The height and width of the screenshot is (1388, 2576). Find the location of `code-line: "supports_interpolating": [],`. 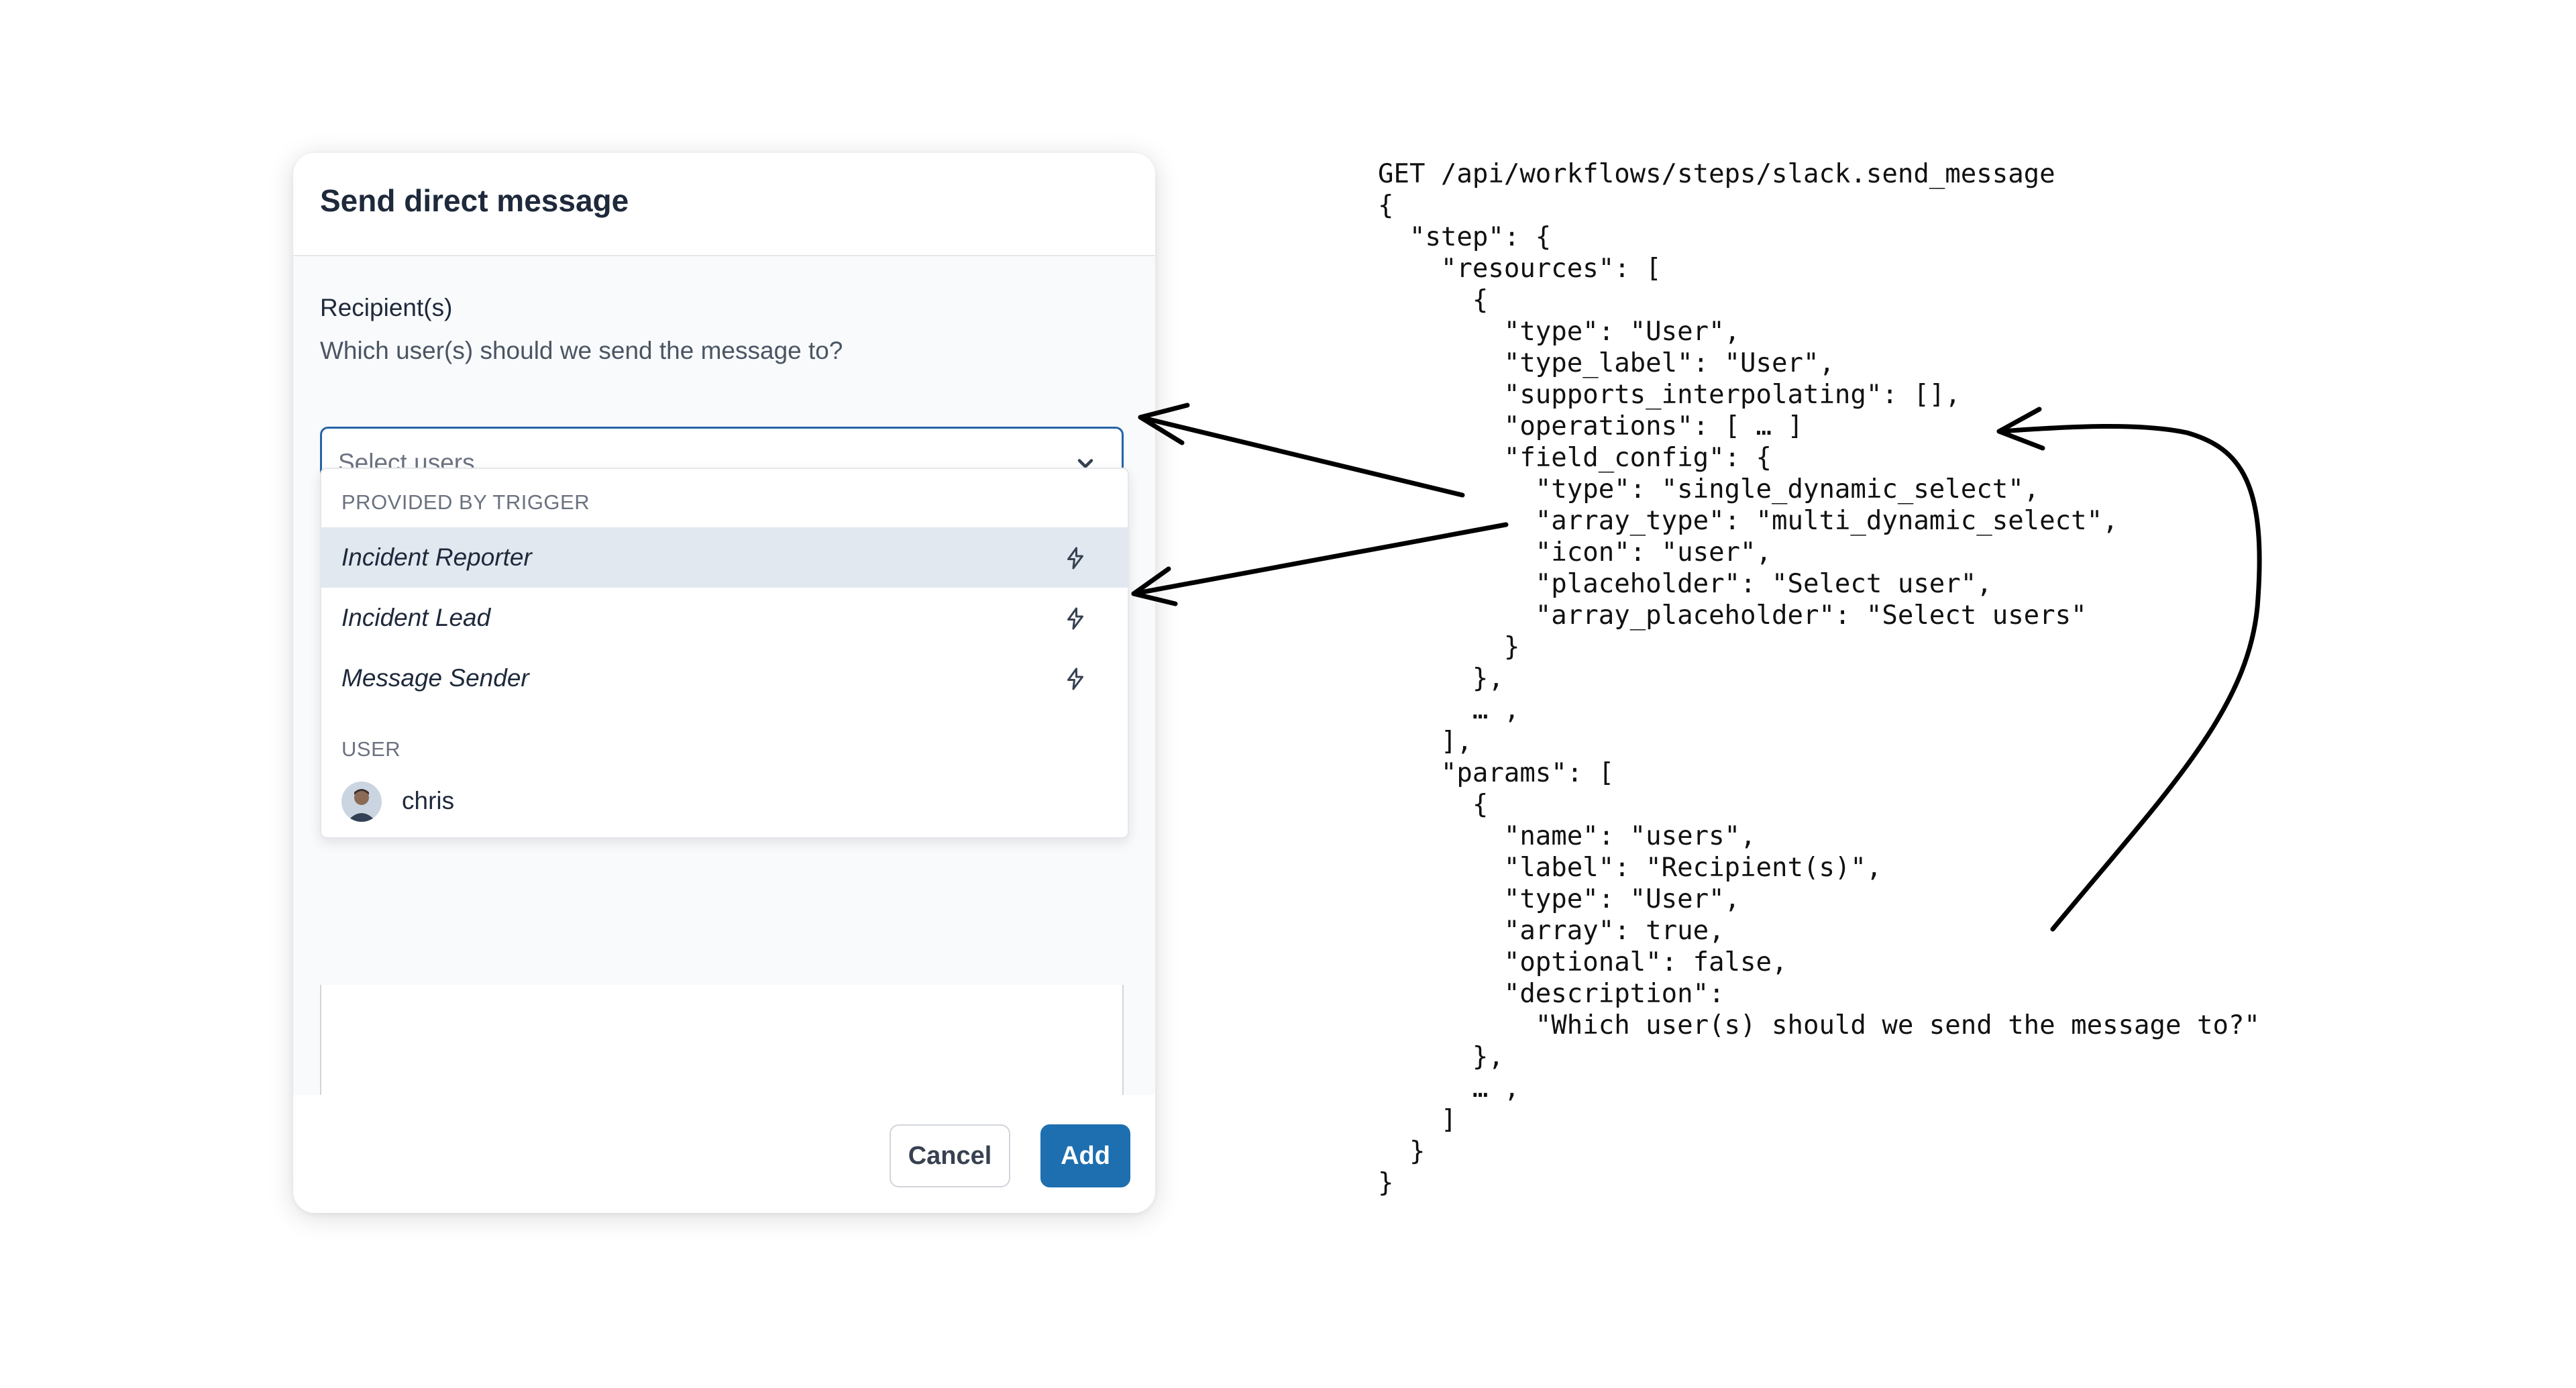

code-line: "supports_interpolating": [], is located at coordinates (1669, 395).